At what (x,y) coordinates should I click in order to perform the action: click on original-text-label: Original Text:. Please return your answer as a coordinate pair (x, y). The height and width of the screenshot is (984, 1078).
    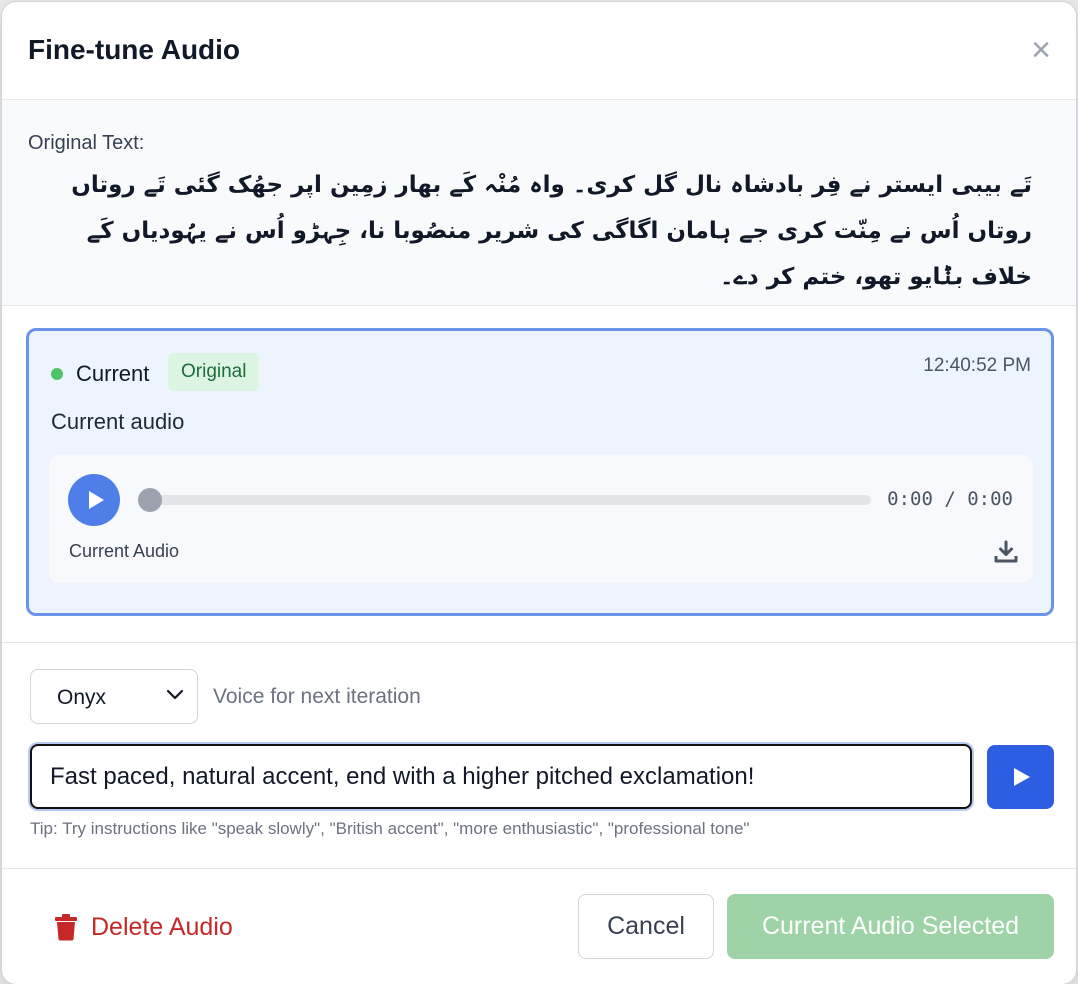
    Looking at the image, I should click on (86, 143).